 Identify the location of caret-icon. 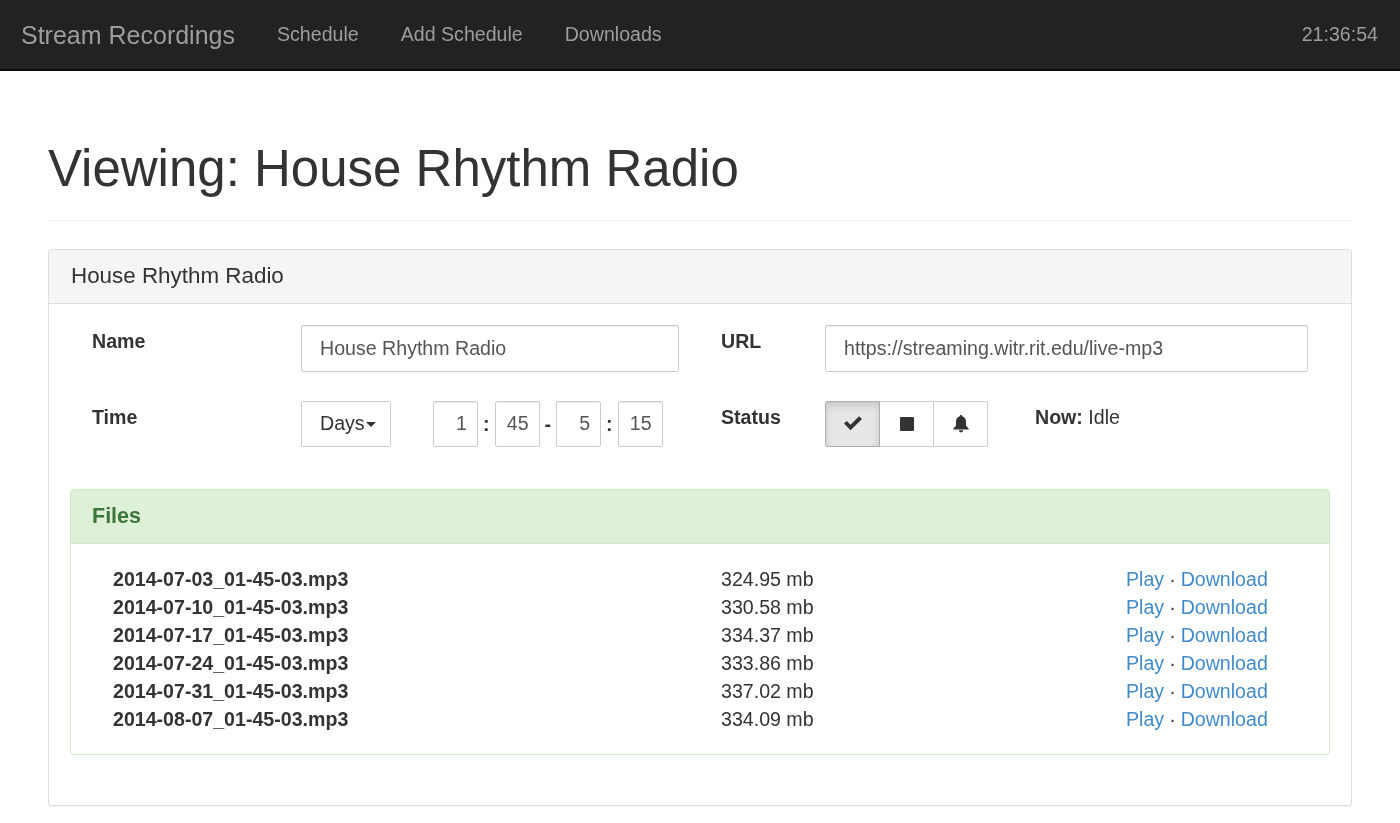
(370, 425).